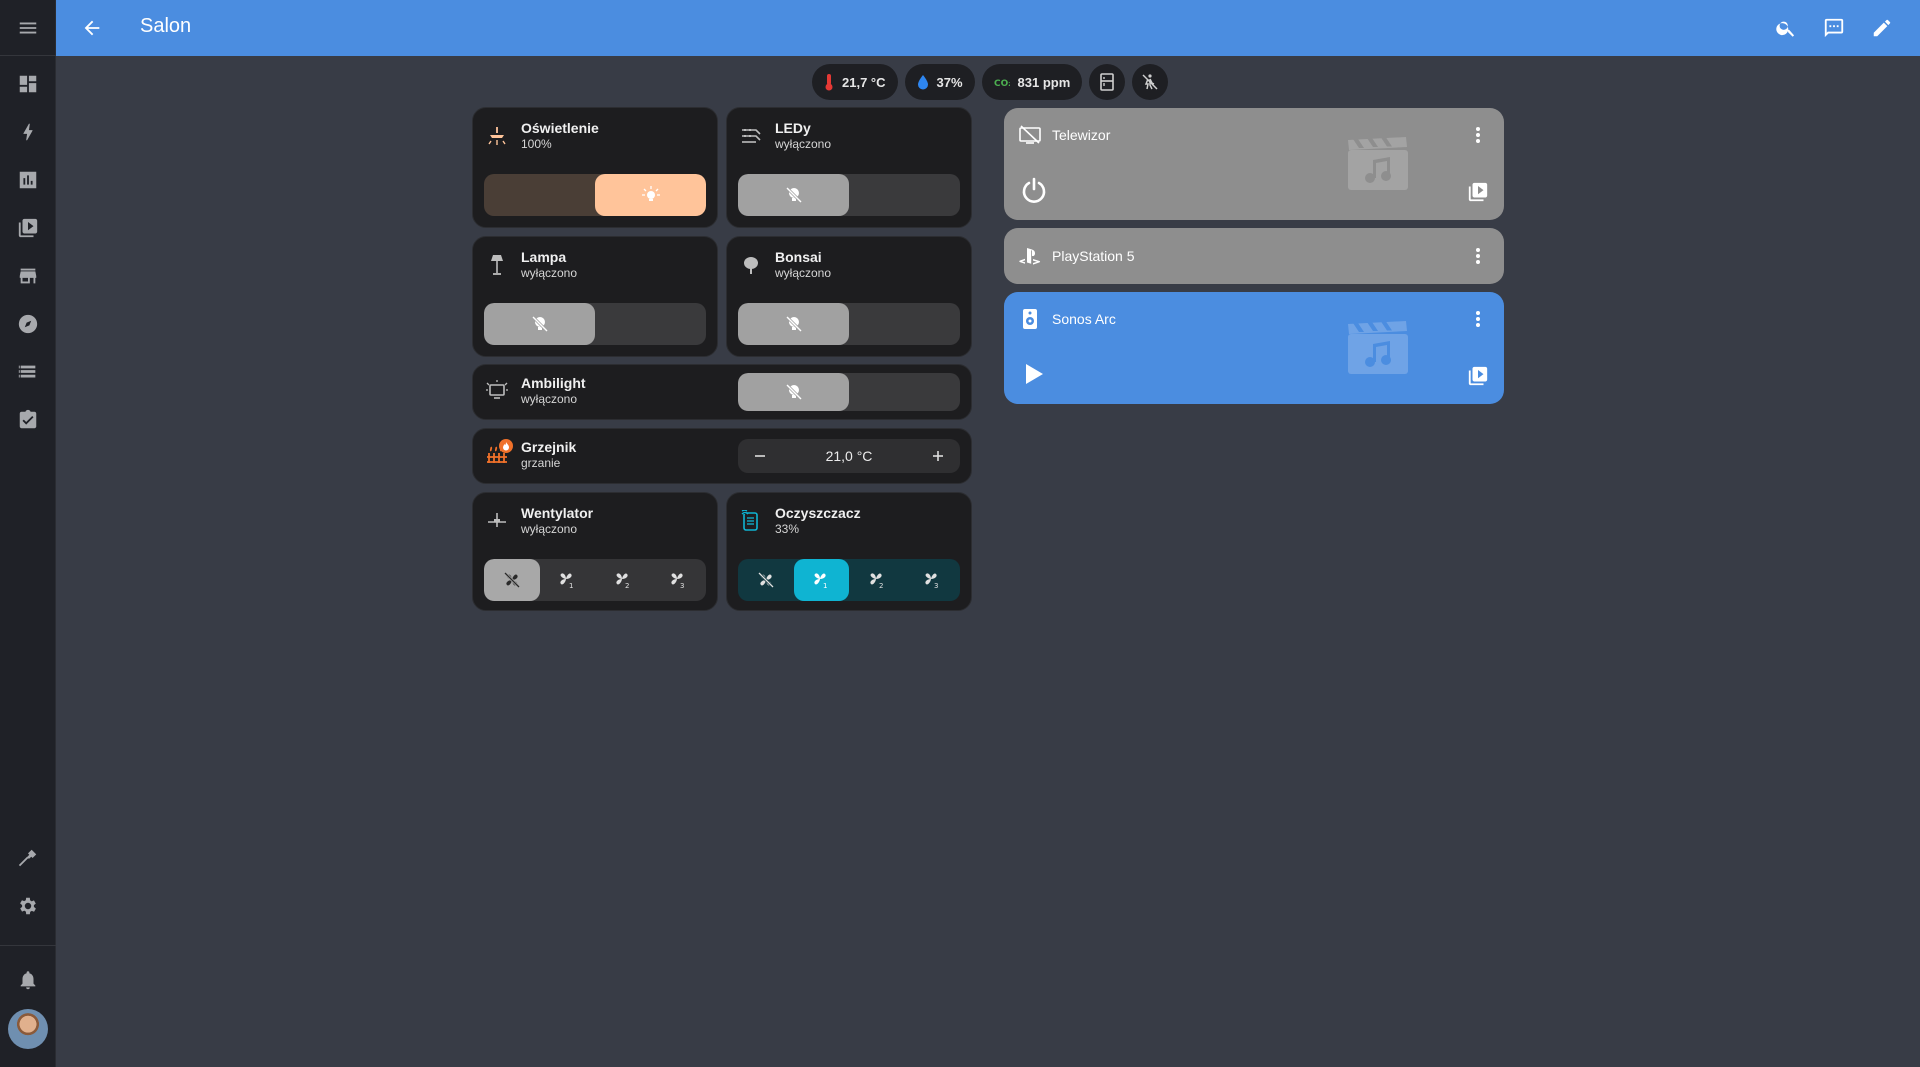 This screenshot has height=1067, width=1920. I want to click on settings-icon, so click(28, 906).